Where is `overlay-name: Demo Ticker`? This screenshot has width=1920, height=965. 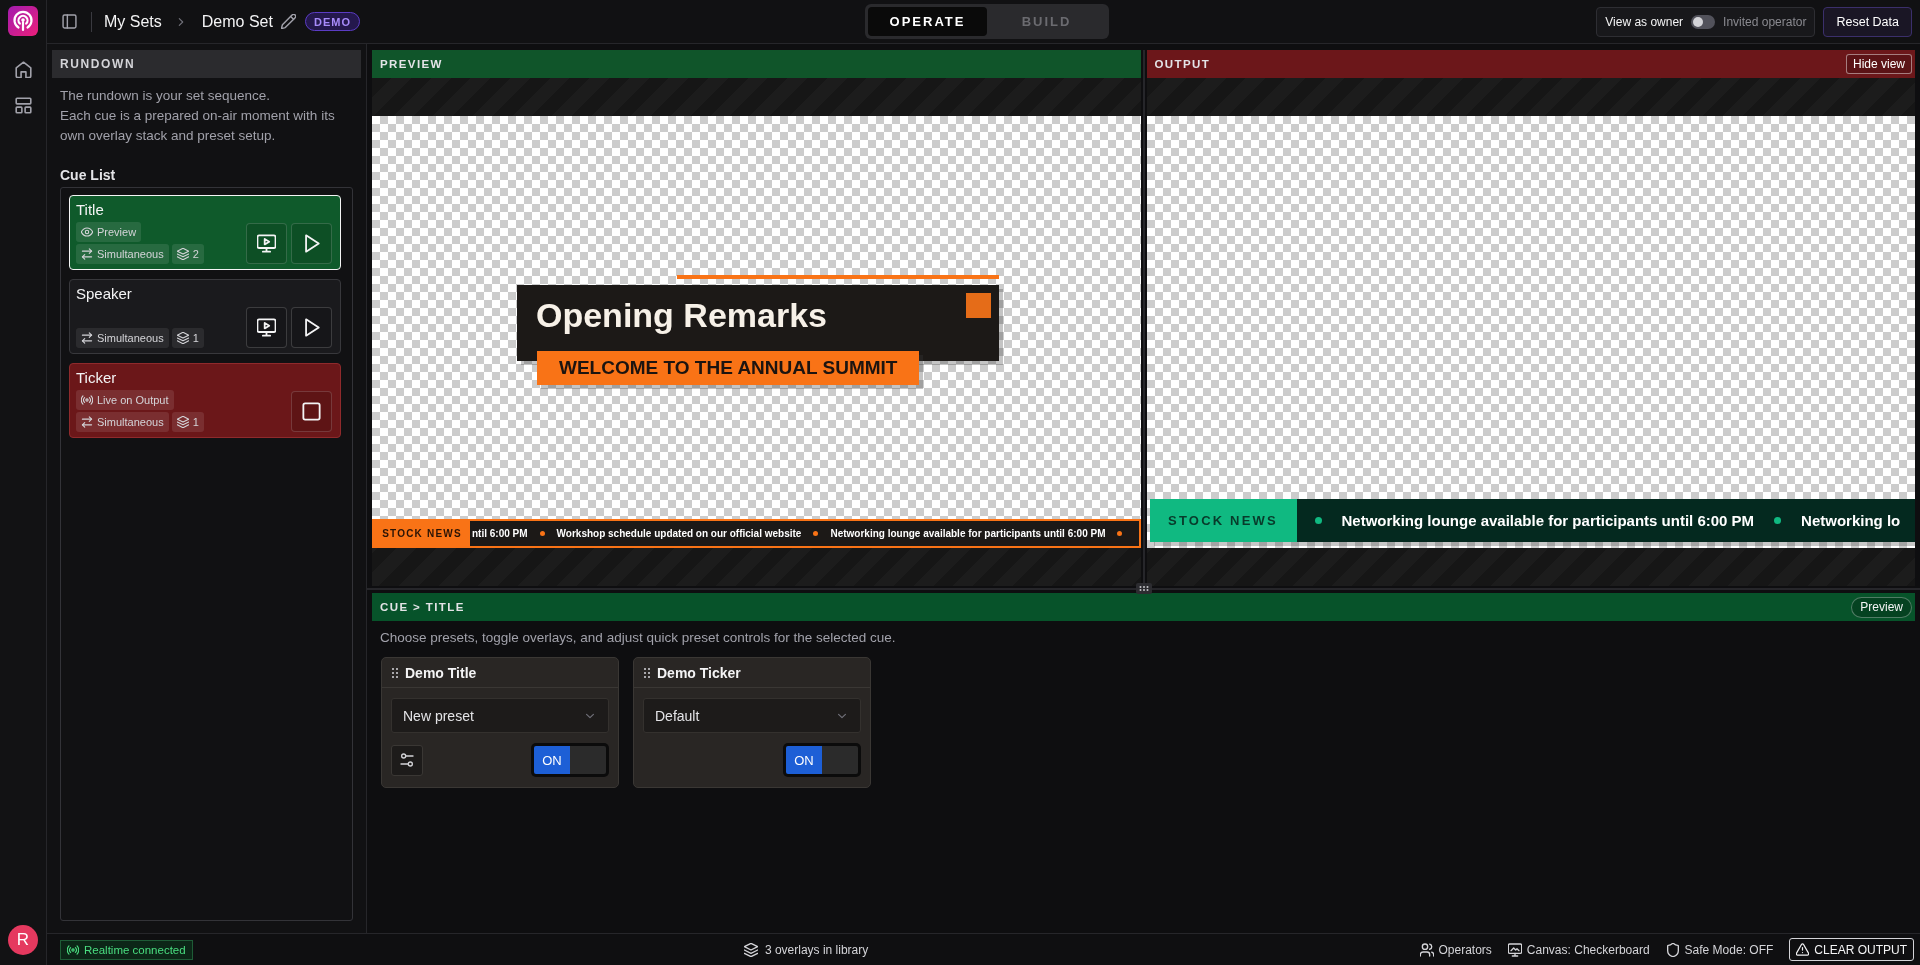
overlay-name: Demo Ticker is located at coordinates (699, 672).